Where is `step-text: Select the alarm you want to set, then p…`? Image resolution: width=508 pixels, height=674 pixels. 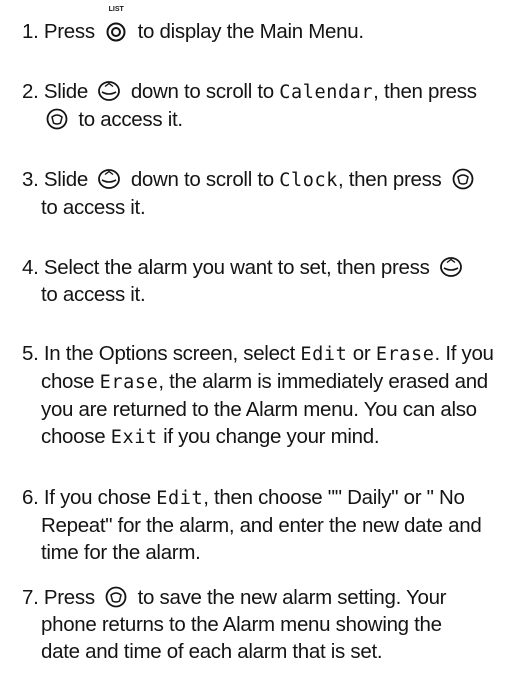
step-text: Select the alarm you want to set, then p… is located at coordinates (236, 267).